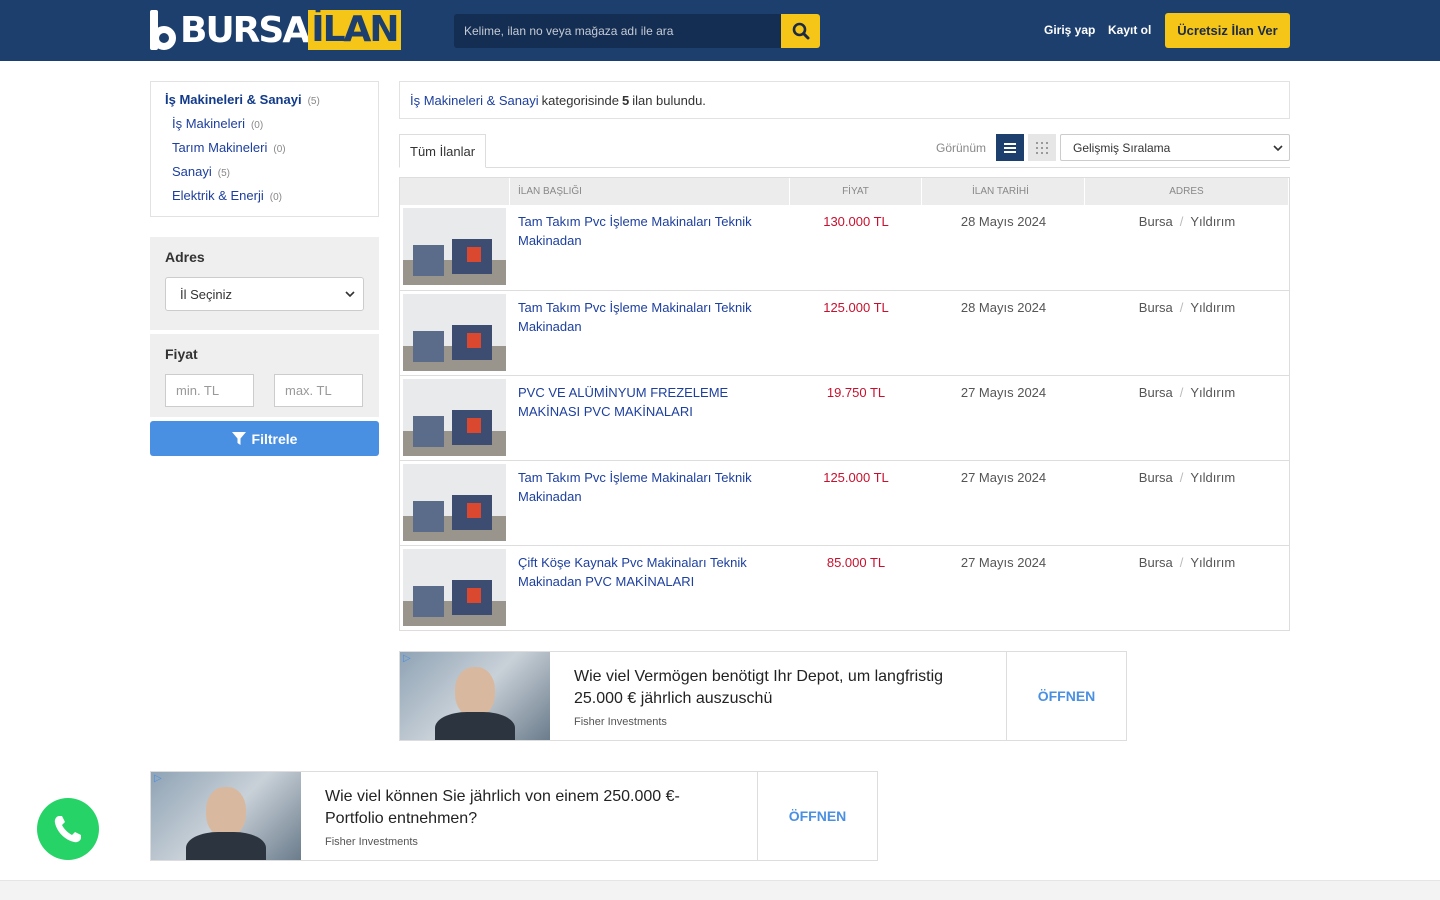 Image resolution: width=1440 pixels, height=900 pixels. What do you see at coordinates (669, 100) in the screenshot?
I see `result-tail-text: ilan bulundu.` at bounding box center [669, 100].